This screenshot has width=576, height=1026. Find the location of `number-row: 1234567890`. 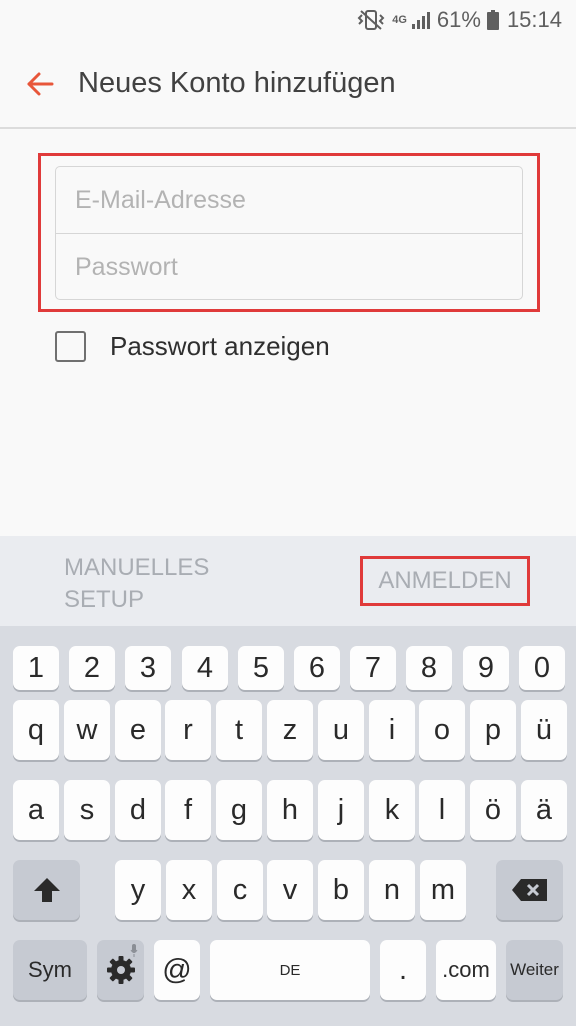

number-row: 1234567890 is located at coordinates (288, 668).